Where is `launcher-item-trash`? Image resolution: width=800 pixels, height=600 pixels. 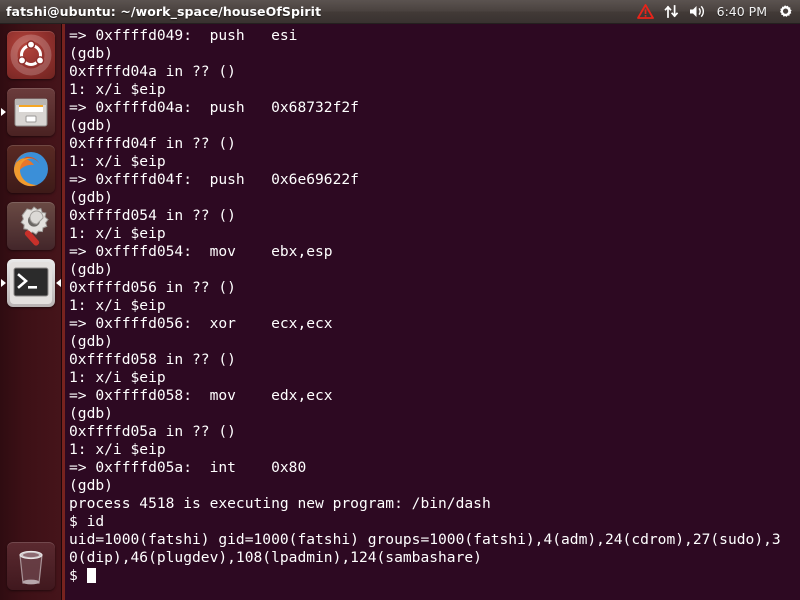 launcher-item-trash is located at coordinates (31, 565).